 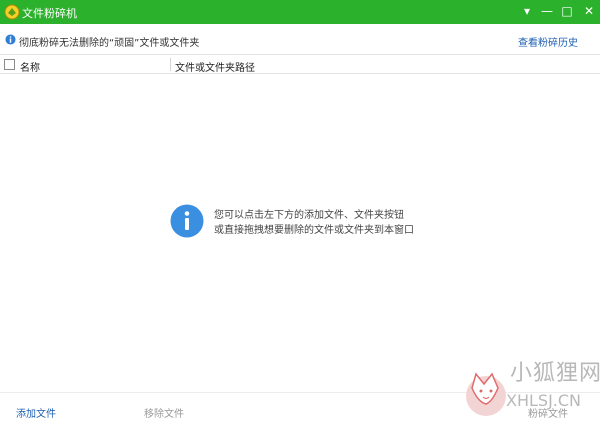 I want to click on watermark-text-en: XHLSJ.CN, so click(x=544, y=400).